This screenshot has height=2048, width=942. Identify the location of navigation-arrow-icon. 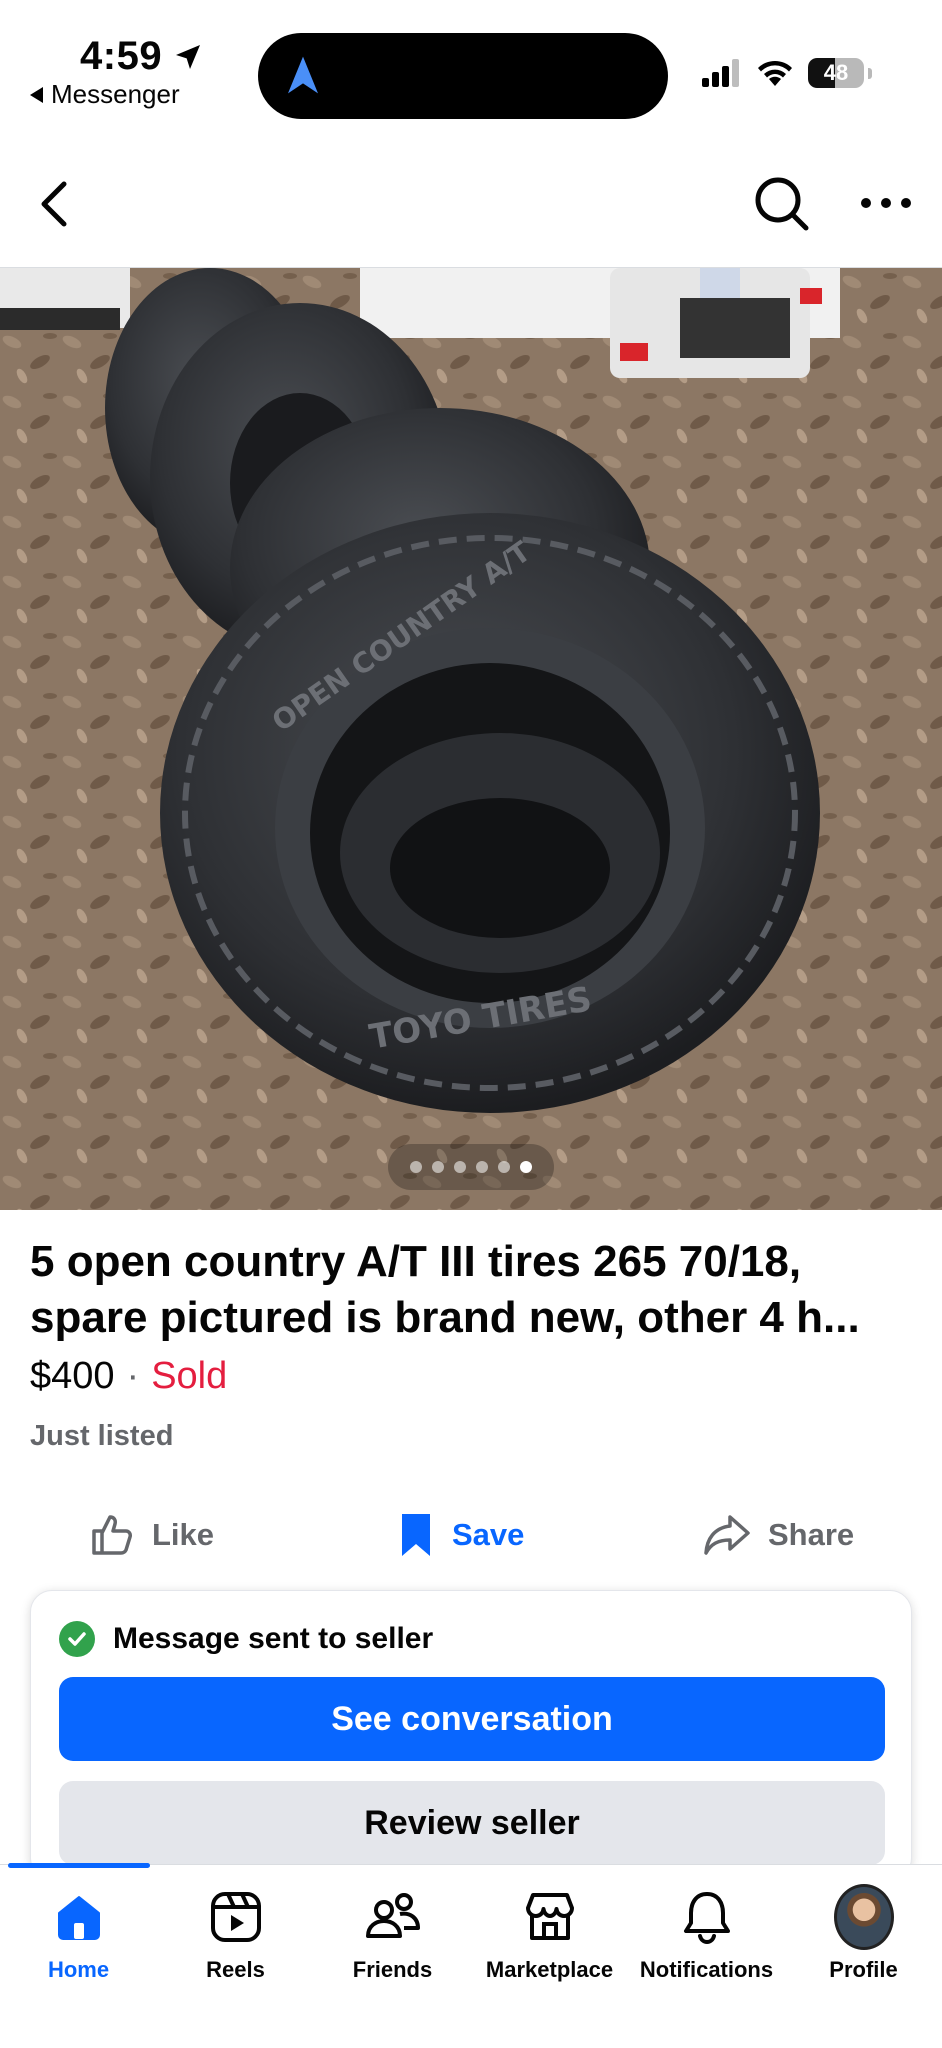
(303, 75).